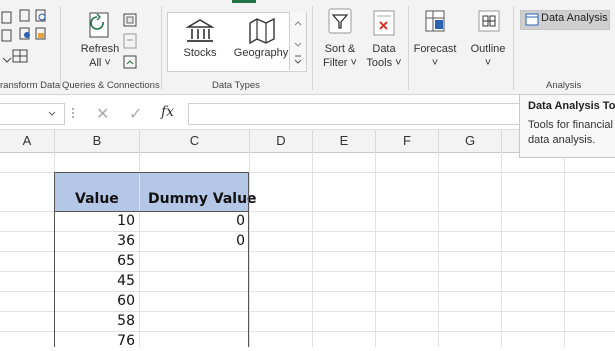 This screenshot has height=351, width=615. Describe the element at coordinates (73, 113) in the screenshot. I see `grip-dots-icon` at that location.